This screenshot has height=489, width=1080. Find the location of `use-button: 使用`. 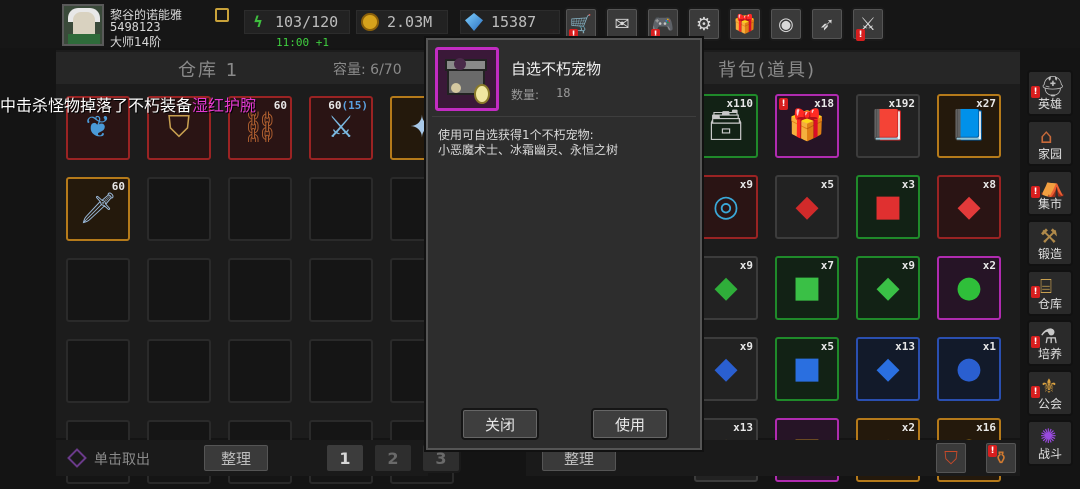

use-button: 使用 is located at coordinates (630, 424).